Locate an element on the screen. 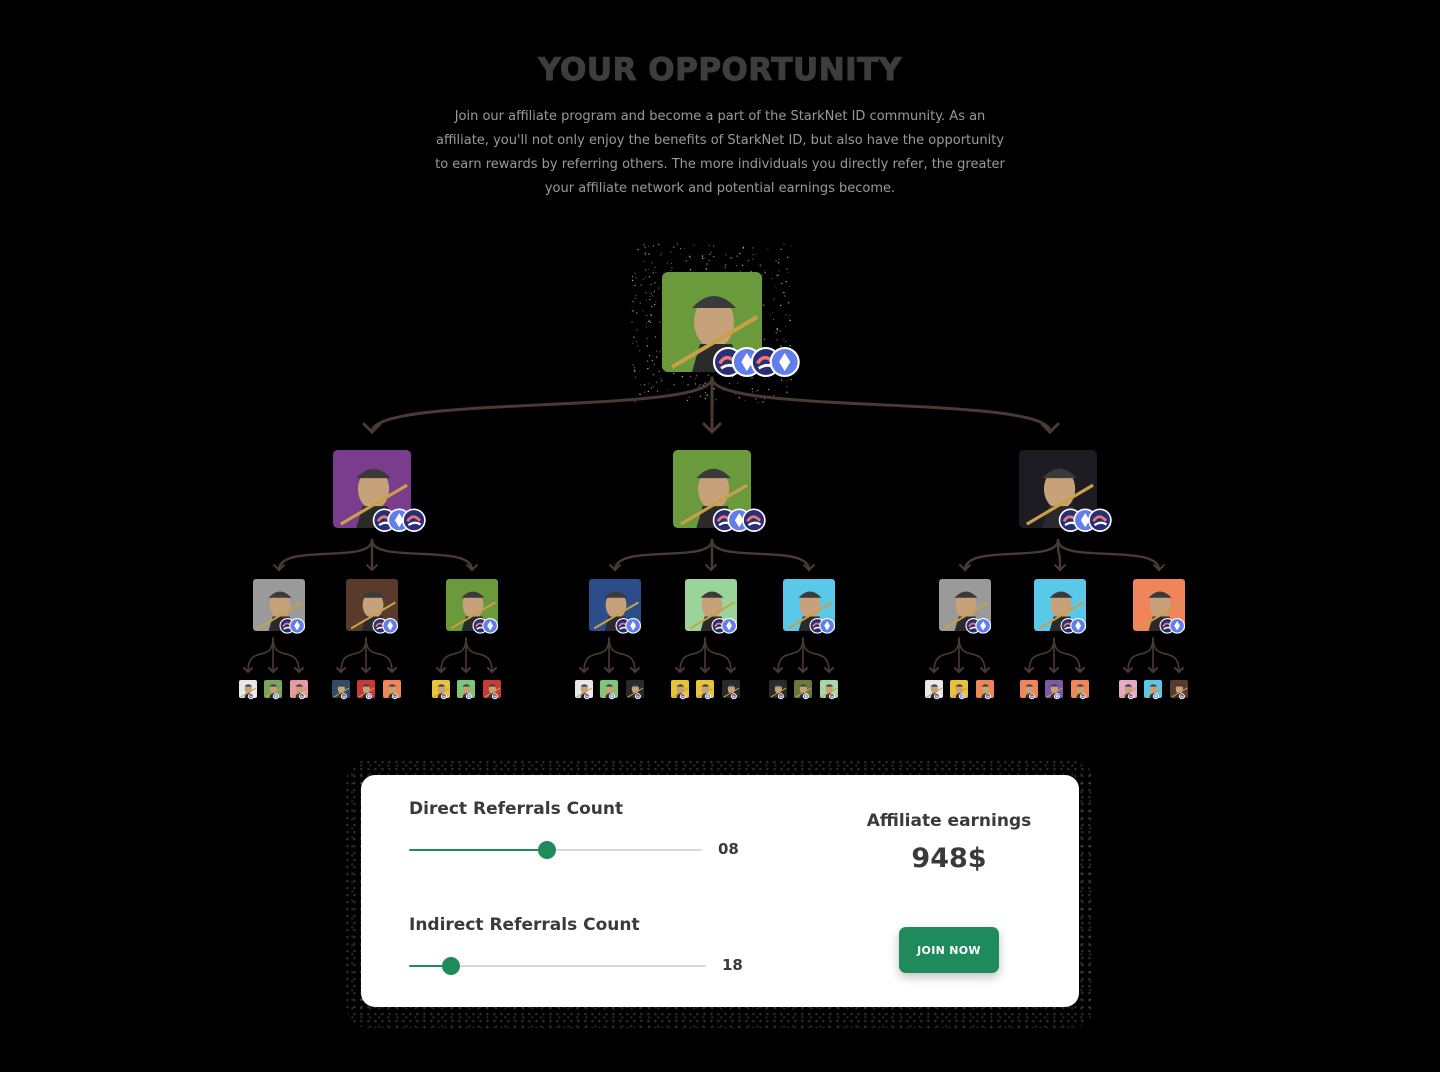 This screenshot has height=1072, width=1440. indirect-referrals-label: Indirect Referrals Count is located at coordinates (524, 925).